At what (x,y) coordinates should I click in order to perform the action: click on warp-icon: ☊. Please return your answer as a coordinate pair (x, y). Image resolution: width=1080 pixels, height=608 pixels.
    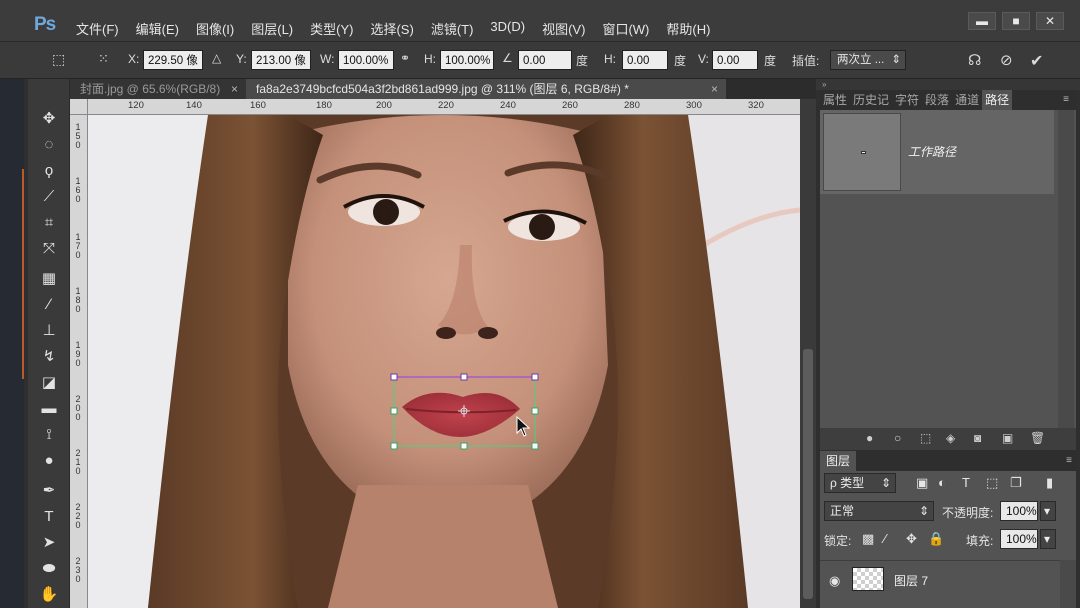
    Looking at the image, I should click on (974, 60).